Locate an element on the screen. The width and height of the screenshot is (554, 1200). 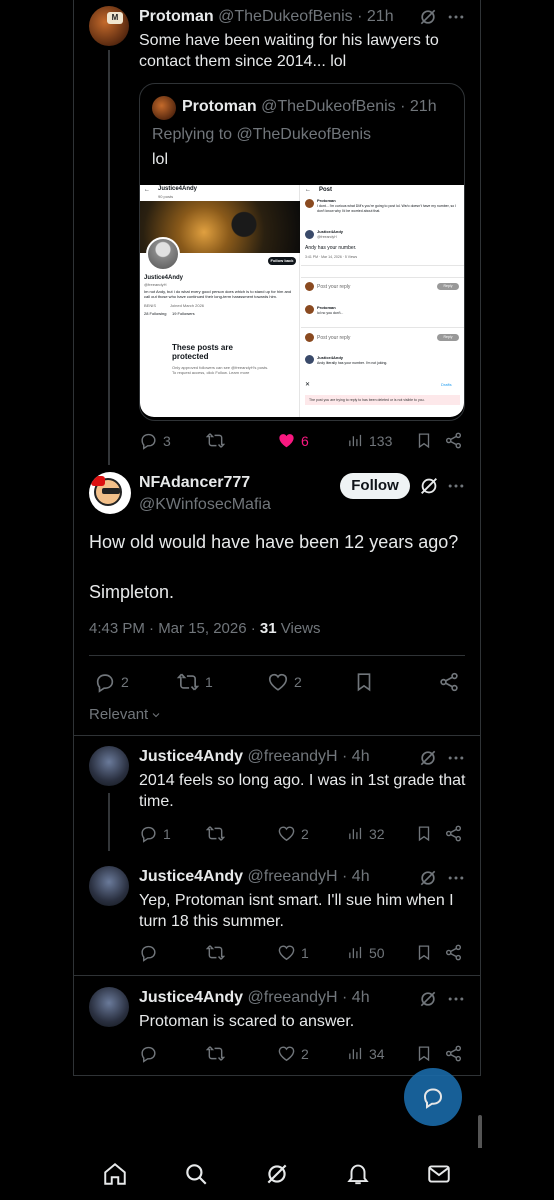
p3-name: Protoman is located at coordinates (326, 307).